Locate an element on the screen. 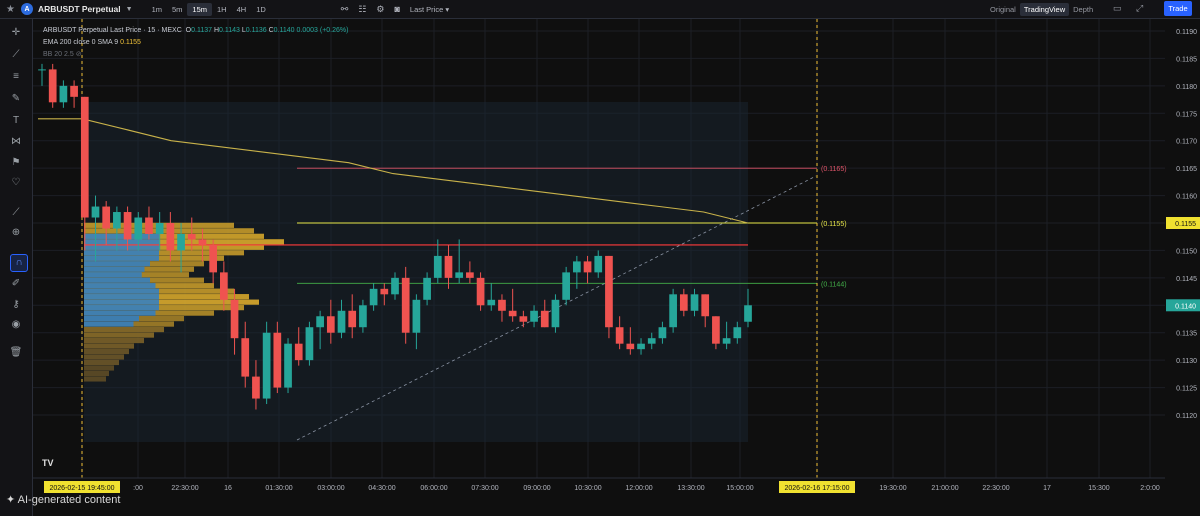 The width and height of the screenshot is (1200, 516). heart-icon: ♡ is located at coordinates (16, 182).